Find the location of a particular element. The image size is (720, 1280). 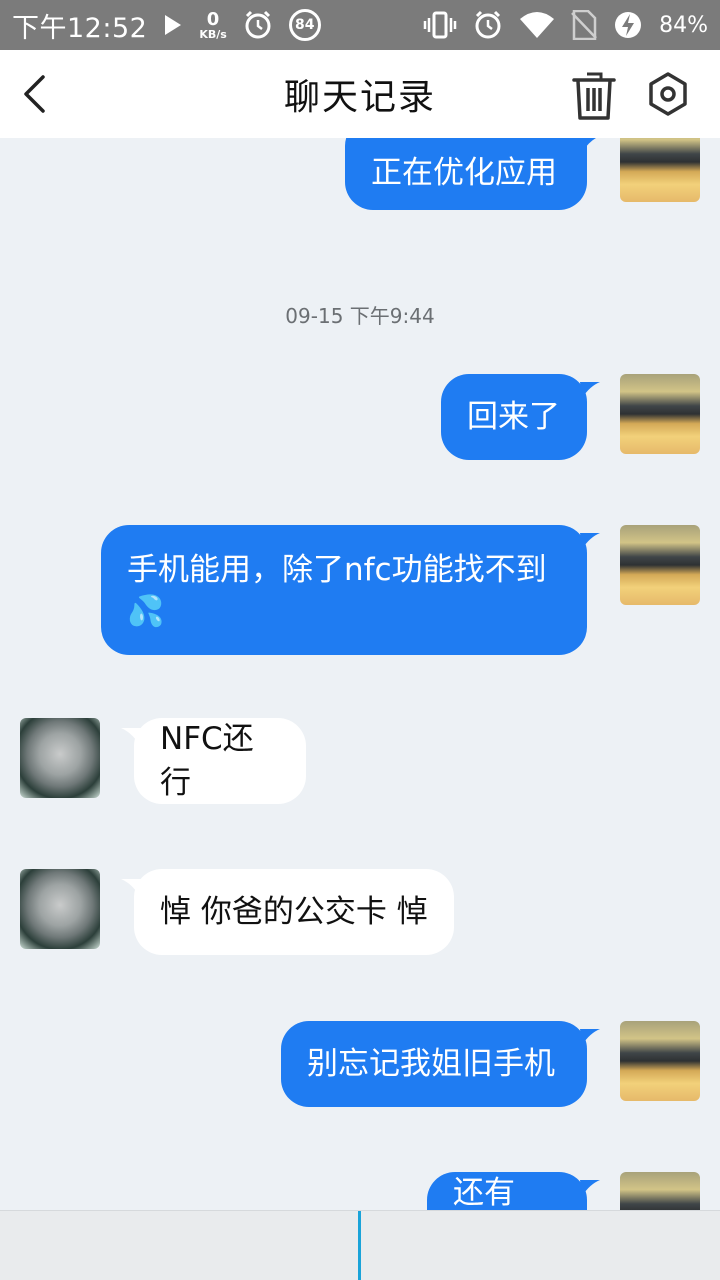

play-icon is located at coordinates (173, 25).